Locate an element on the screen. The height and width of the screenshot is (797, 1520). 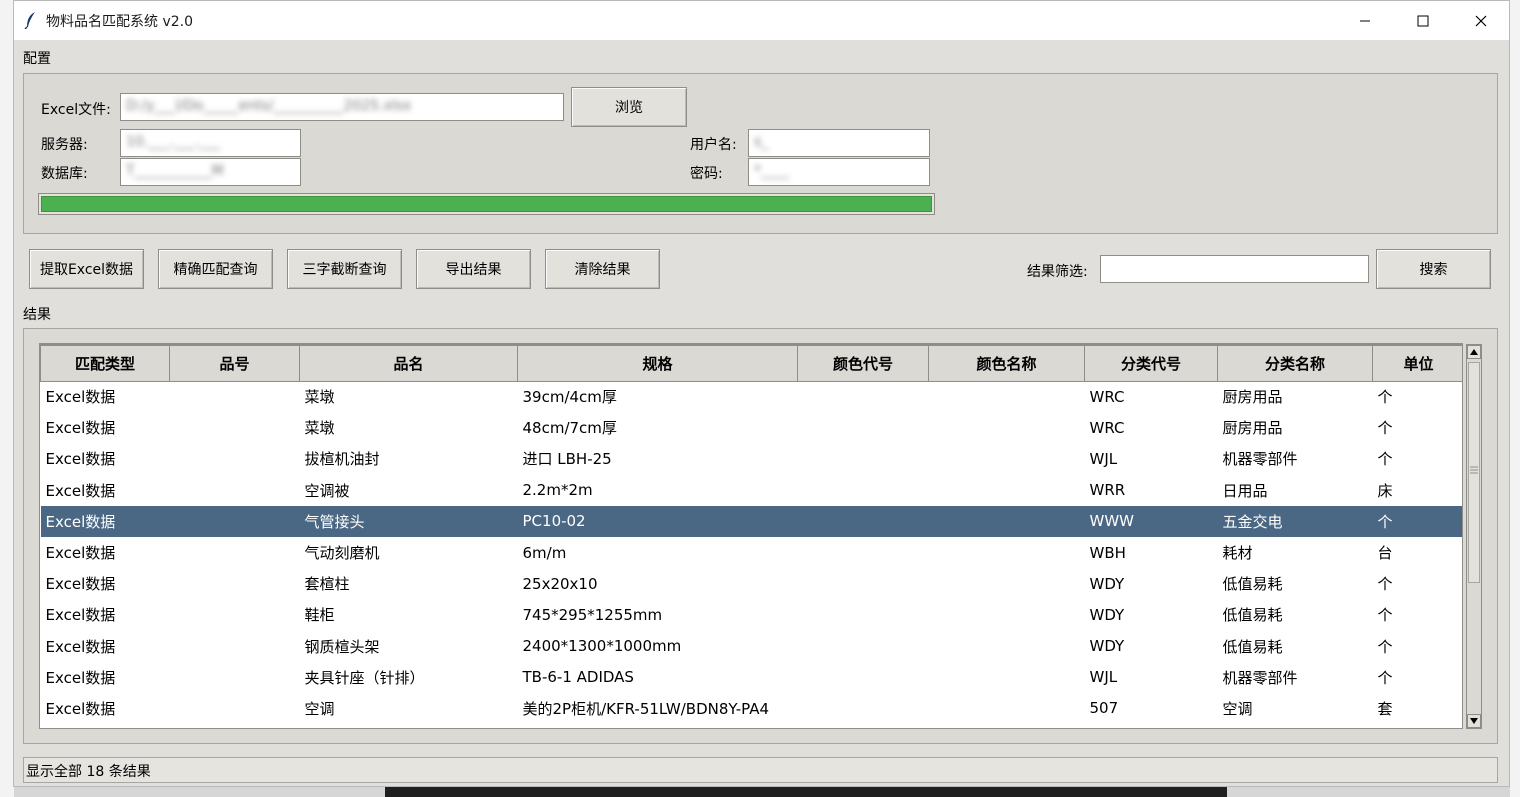
scroll-down-button is located at coordinates (1474, 721).